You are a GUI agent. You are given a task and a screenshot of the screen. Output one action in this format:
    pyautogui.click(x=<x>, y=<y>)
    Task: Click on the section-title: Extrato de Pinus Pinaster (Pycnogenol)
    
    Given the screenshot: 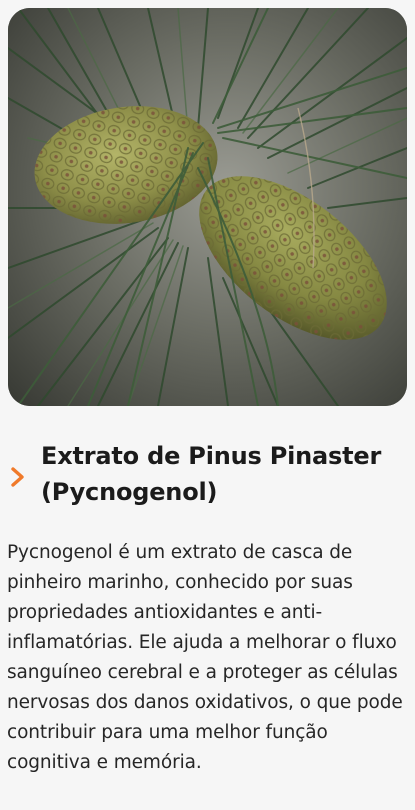 What is the action you would take?
    pyautogui.click(x=211, y=474)
    